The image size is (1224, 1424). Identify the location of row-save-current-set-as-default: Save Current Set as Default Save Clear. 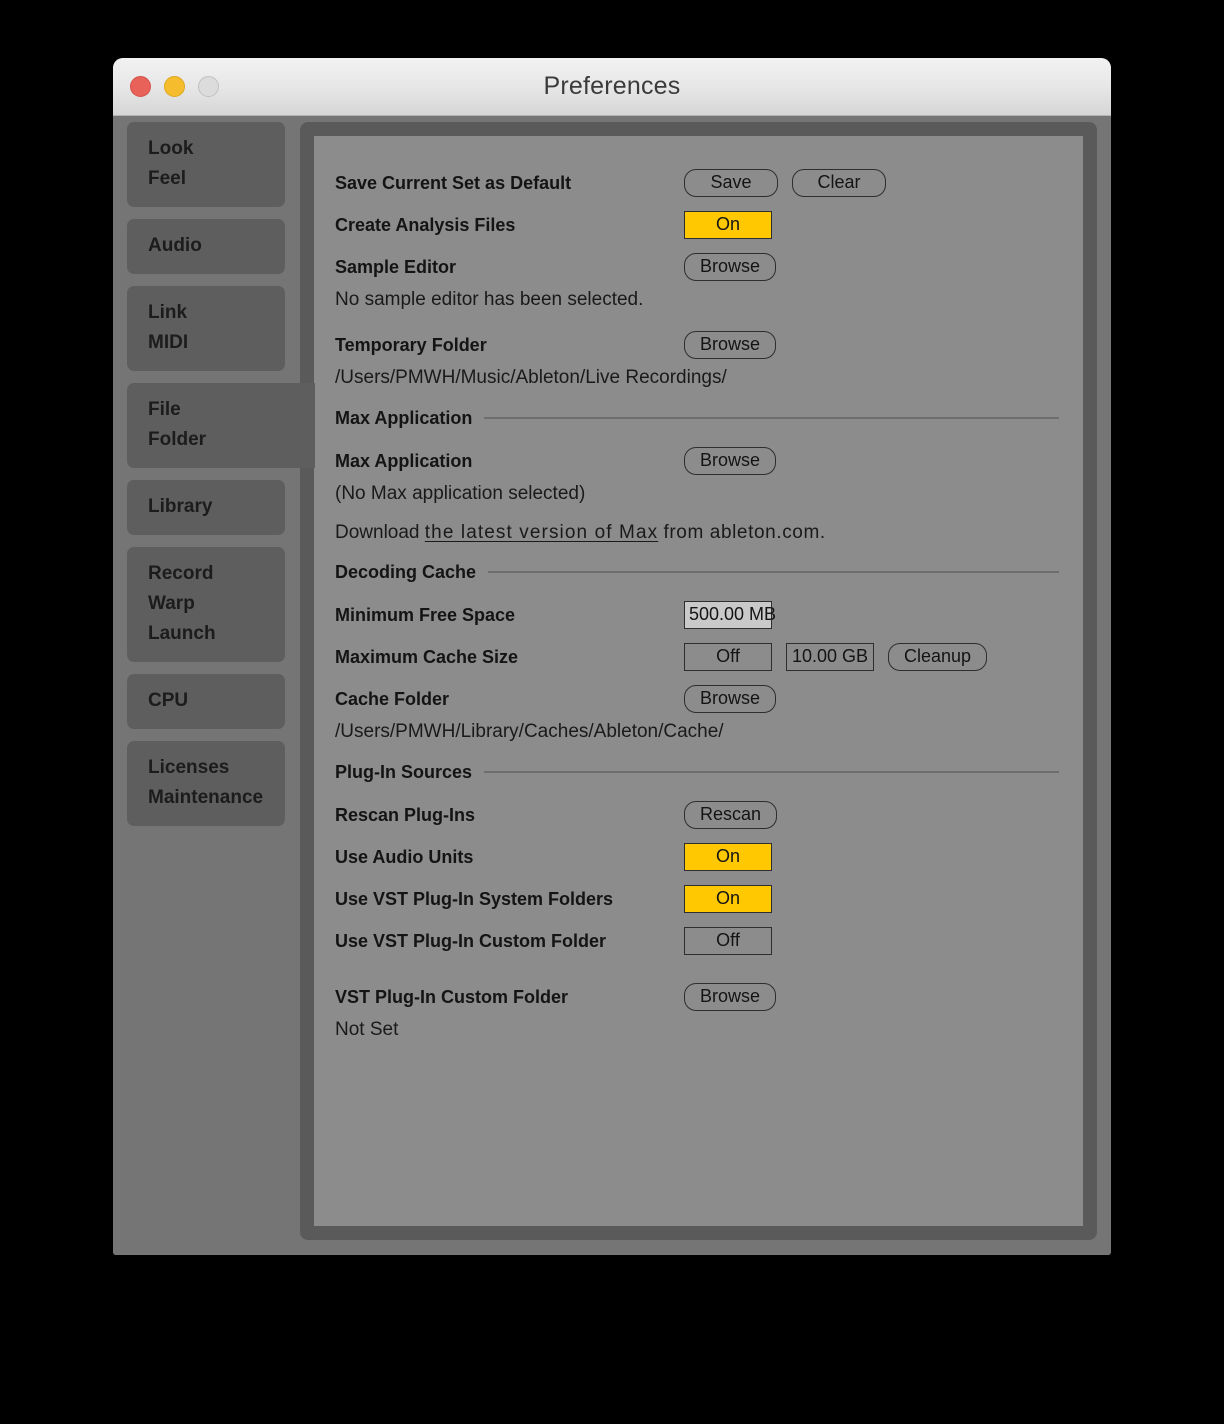
(697, 183).